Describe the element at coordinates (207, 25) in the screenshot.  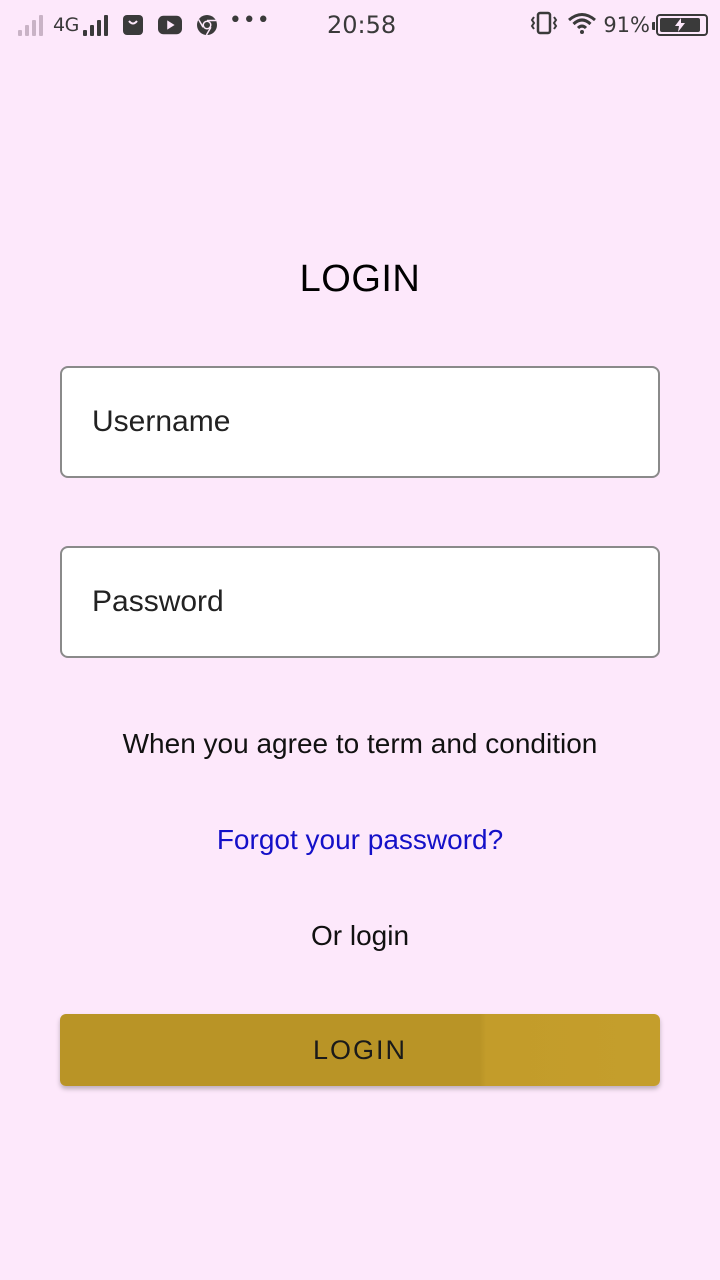
I see `chrome-icon` at that location.